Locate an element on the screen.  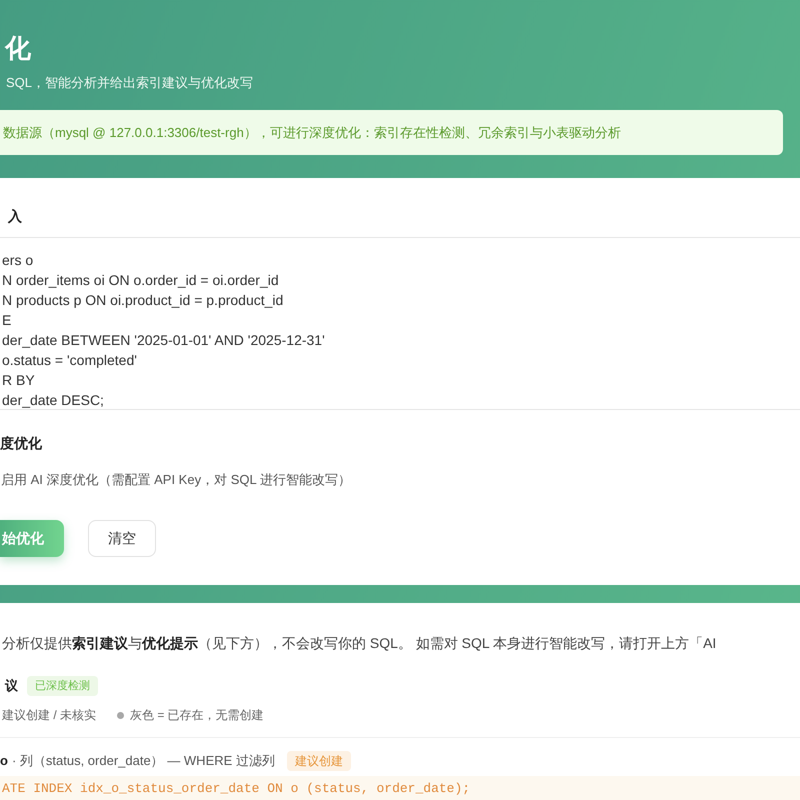
ai-option-label: 启用 AI 深度优化（需配置 API Key，对 SQL 进行智能改写） is located at coordinates (175, 480).